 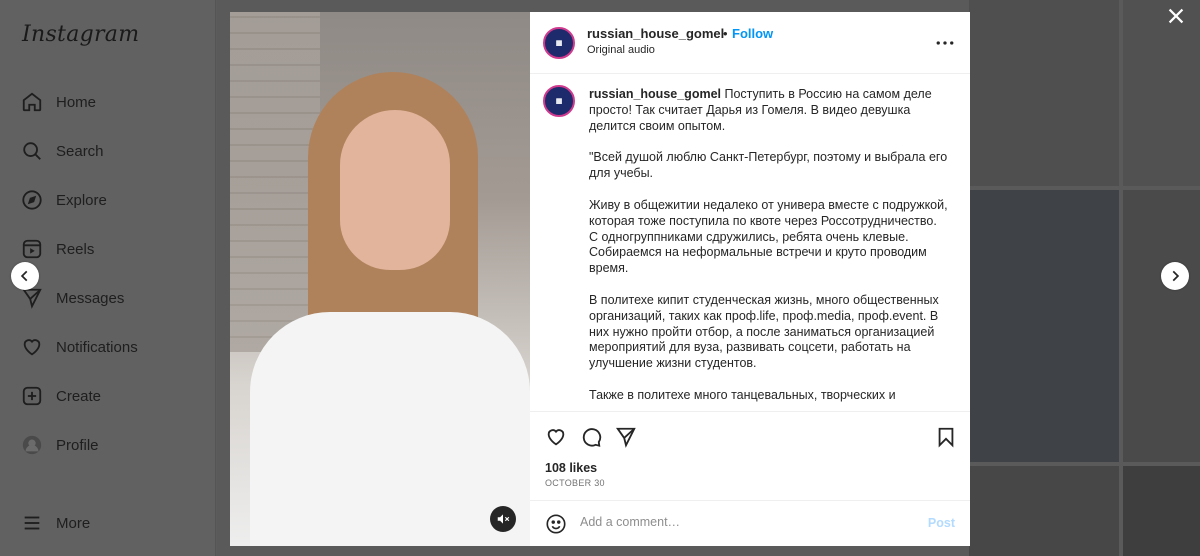 What do you see at coordinates (32, 102) in the screenshot?
I see `home-icon` at bounding box center [32, 102].